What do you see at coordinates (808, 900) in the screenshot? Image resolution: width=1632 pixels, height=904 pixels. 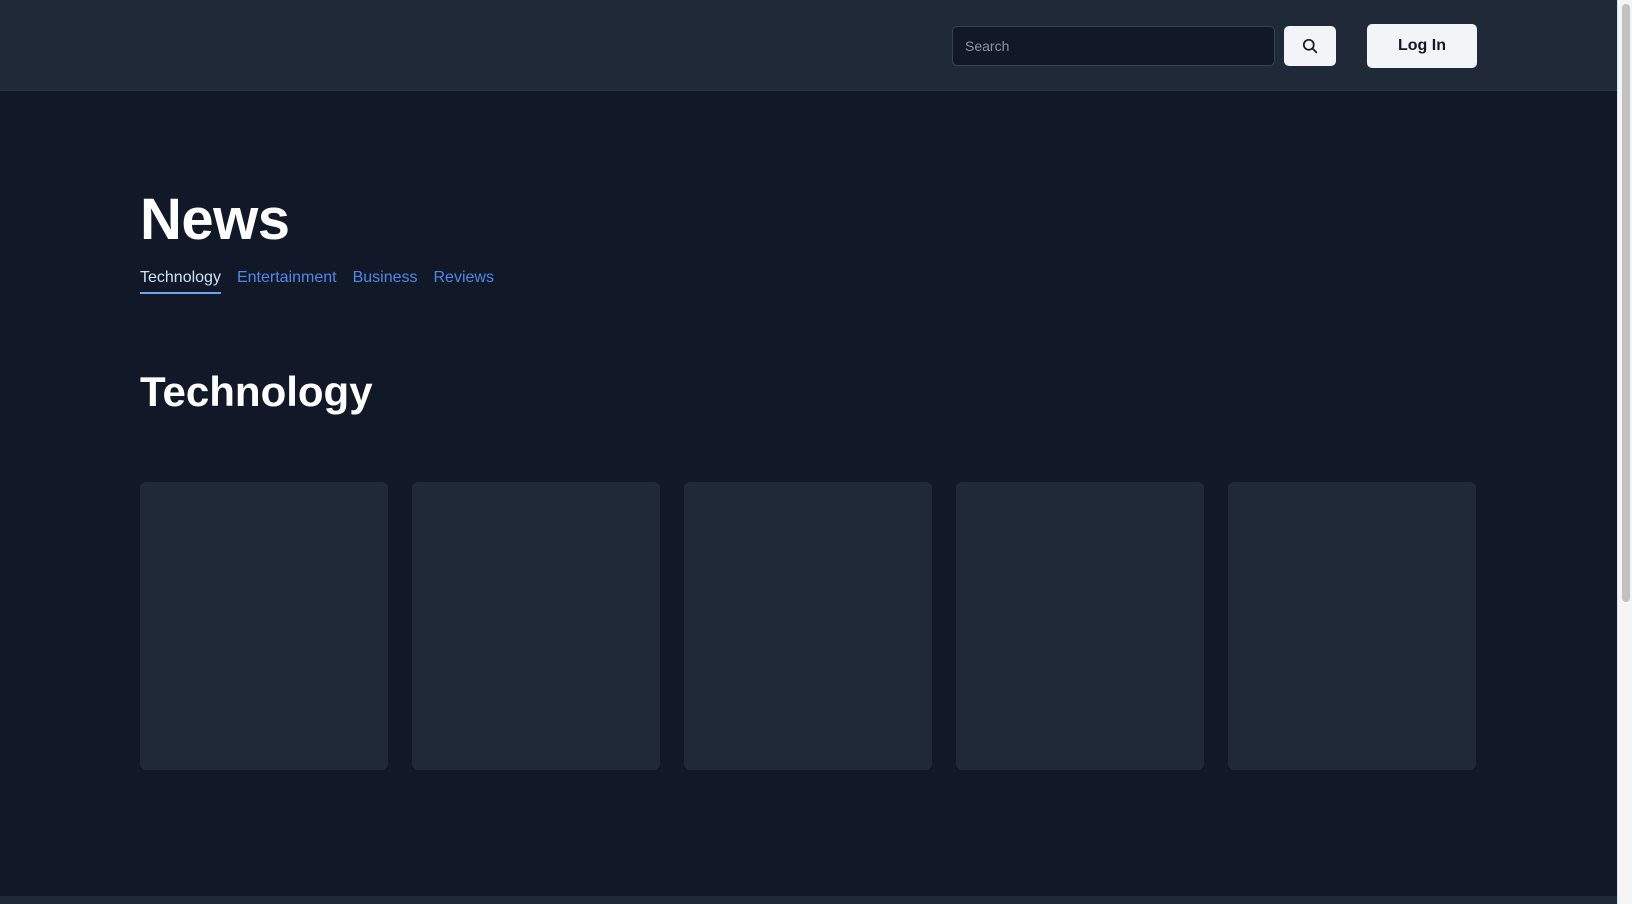 I see `page-bottom-edge` at bounding box center [808, 900].